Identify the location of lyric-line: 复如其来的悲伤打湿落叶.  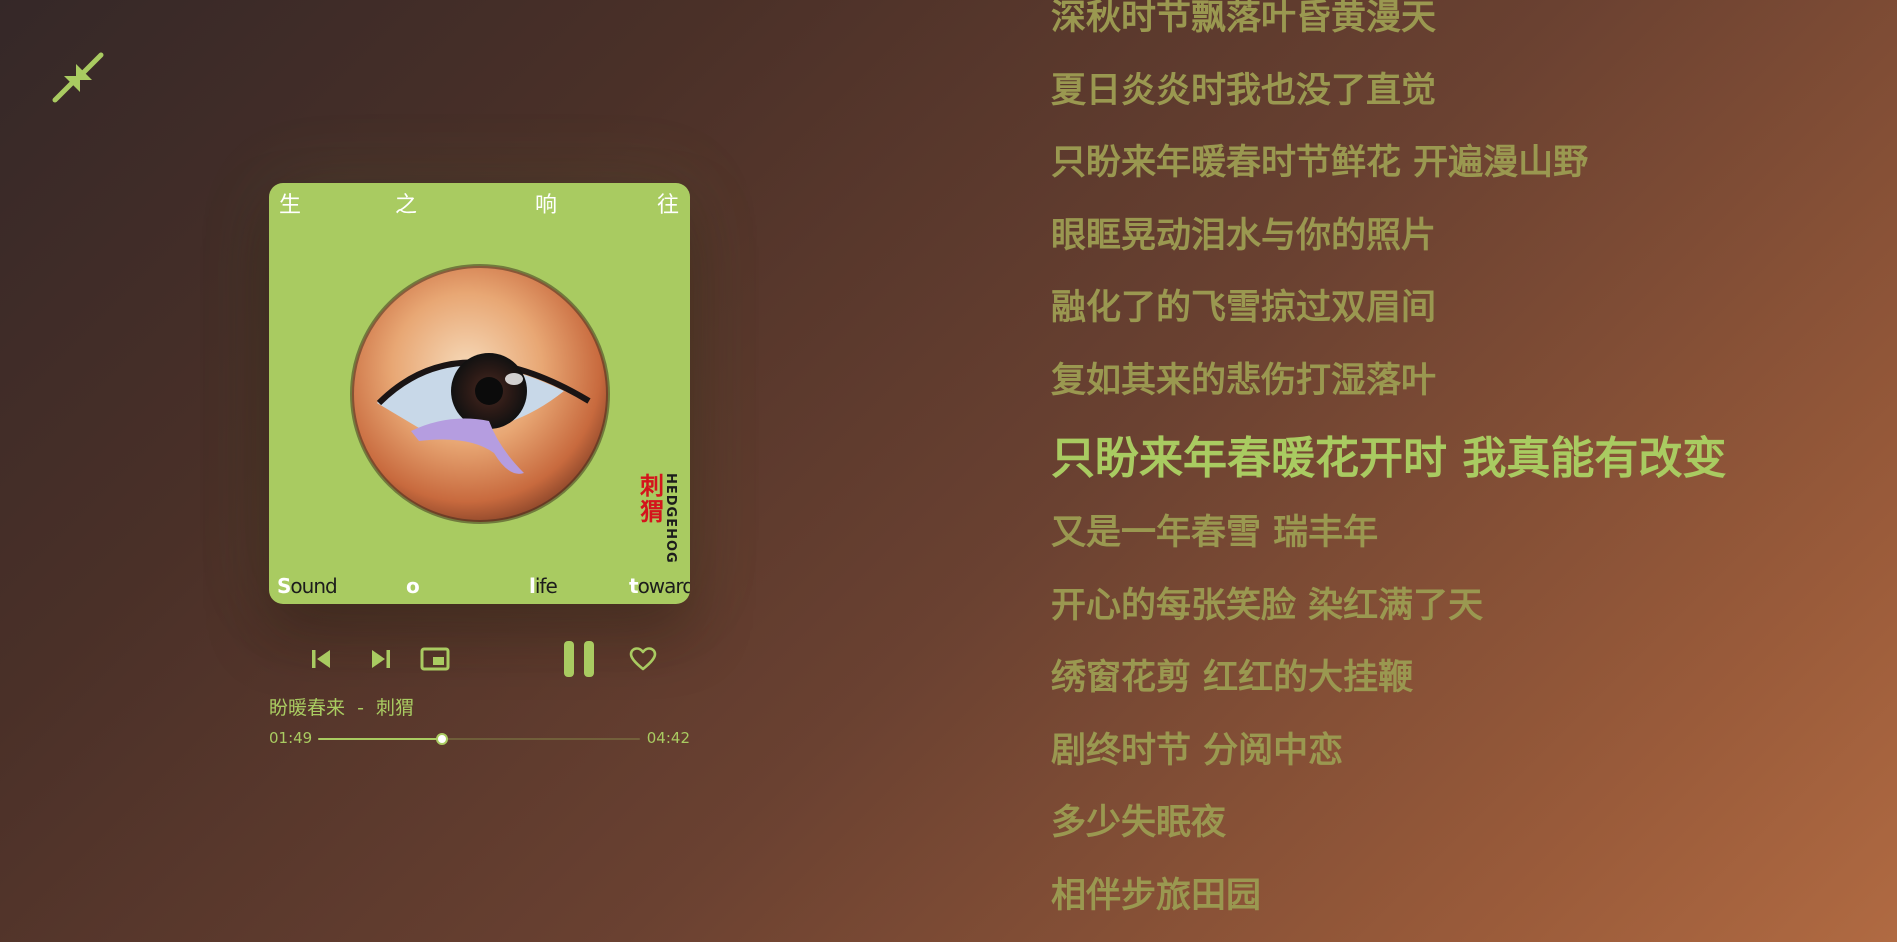
(1461, 391).